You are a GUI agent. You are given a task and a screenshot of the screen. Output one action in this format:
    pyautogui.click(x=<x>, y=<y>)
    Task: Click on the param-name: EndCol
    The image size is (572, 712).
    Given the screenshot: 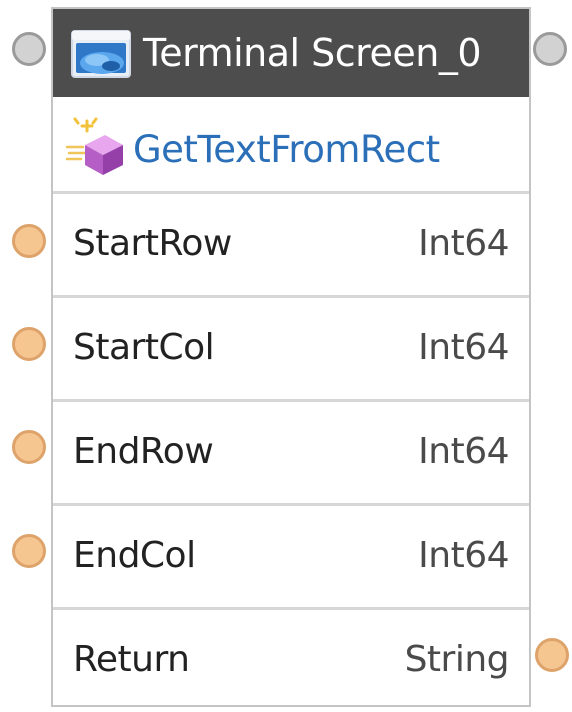 What is the action you would take?
    pyautogui.click(x=134, y=555)
    